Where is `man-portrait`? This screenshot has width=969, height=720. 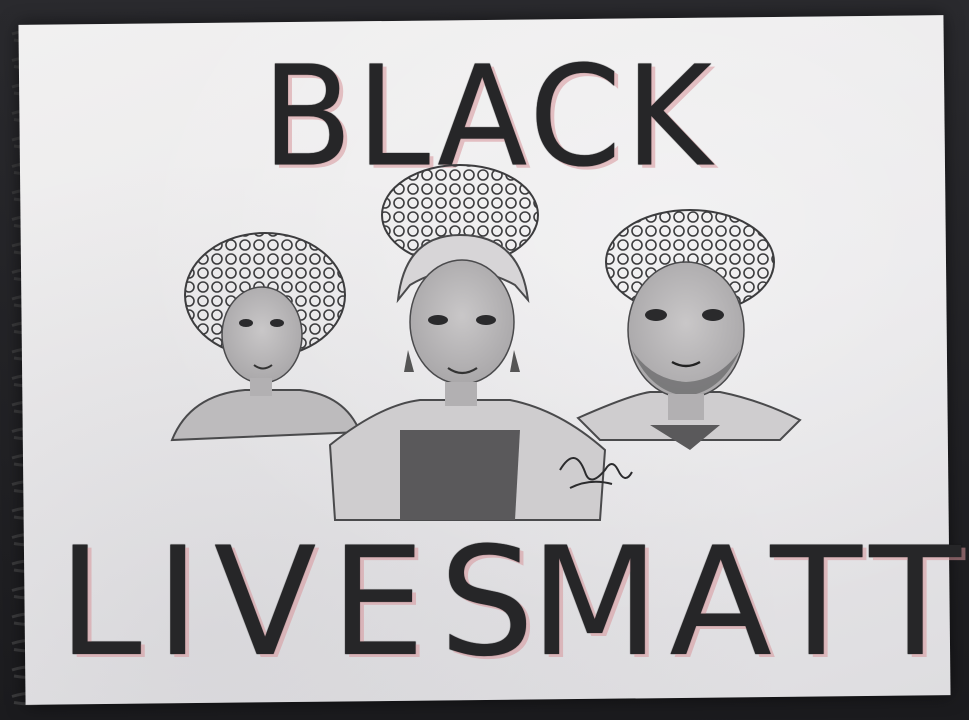 man-portrait is located at coordinates (689, 329).